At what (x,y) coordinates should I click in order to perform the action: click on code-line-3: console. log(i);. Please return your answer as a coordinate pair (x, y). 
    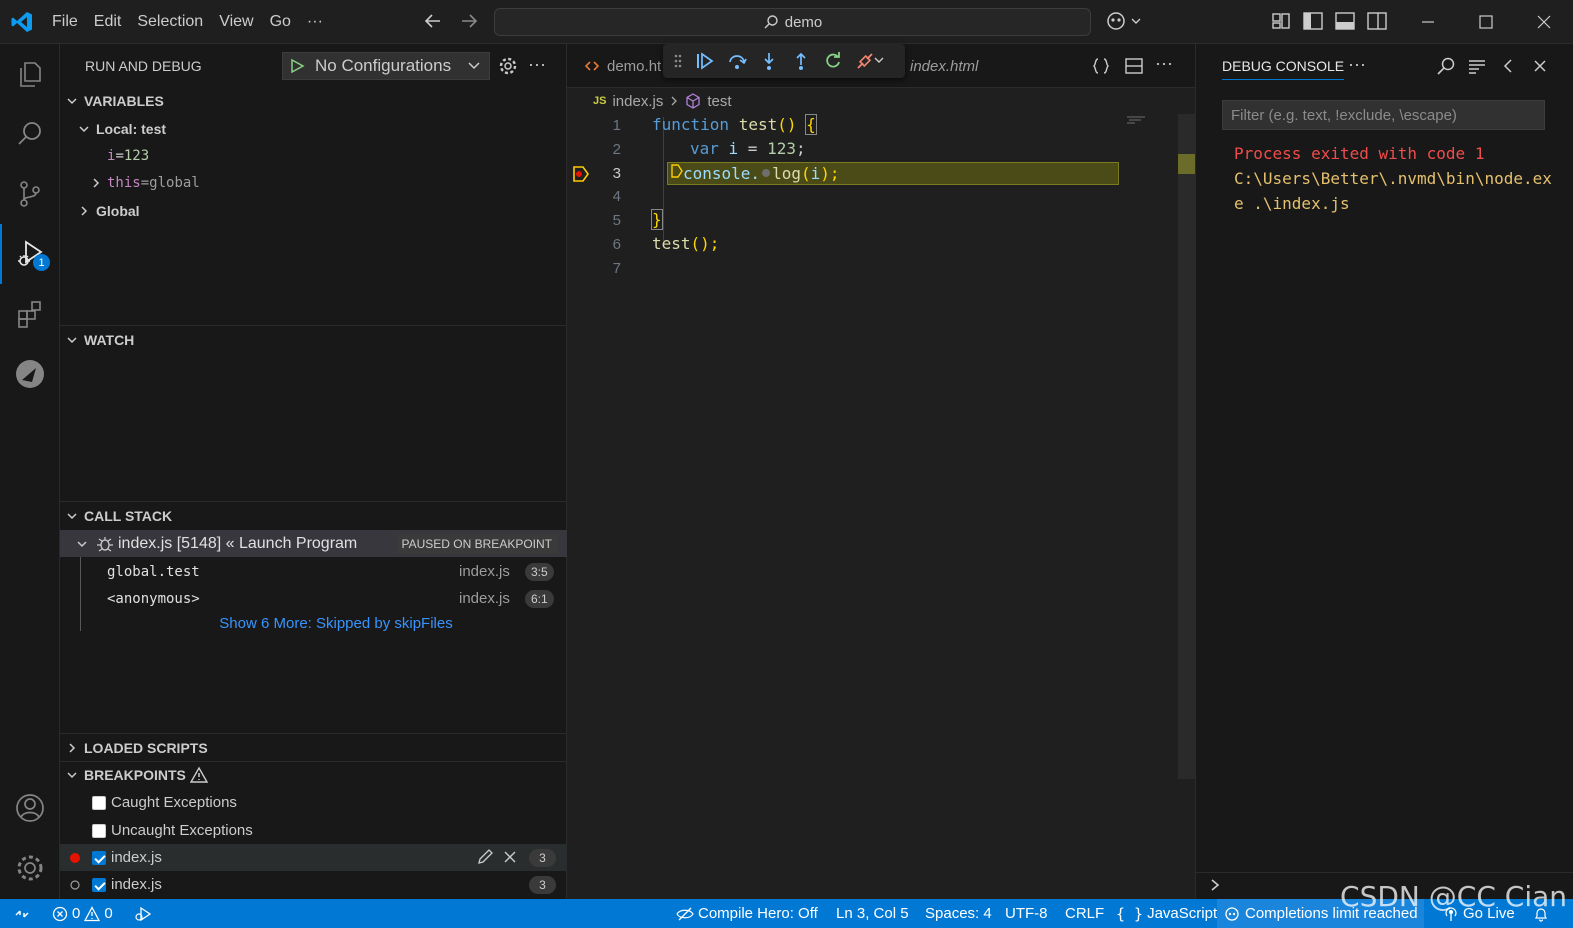
    Looking at the image, I should click on (755, 173).